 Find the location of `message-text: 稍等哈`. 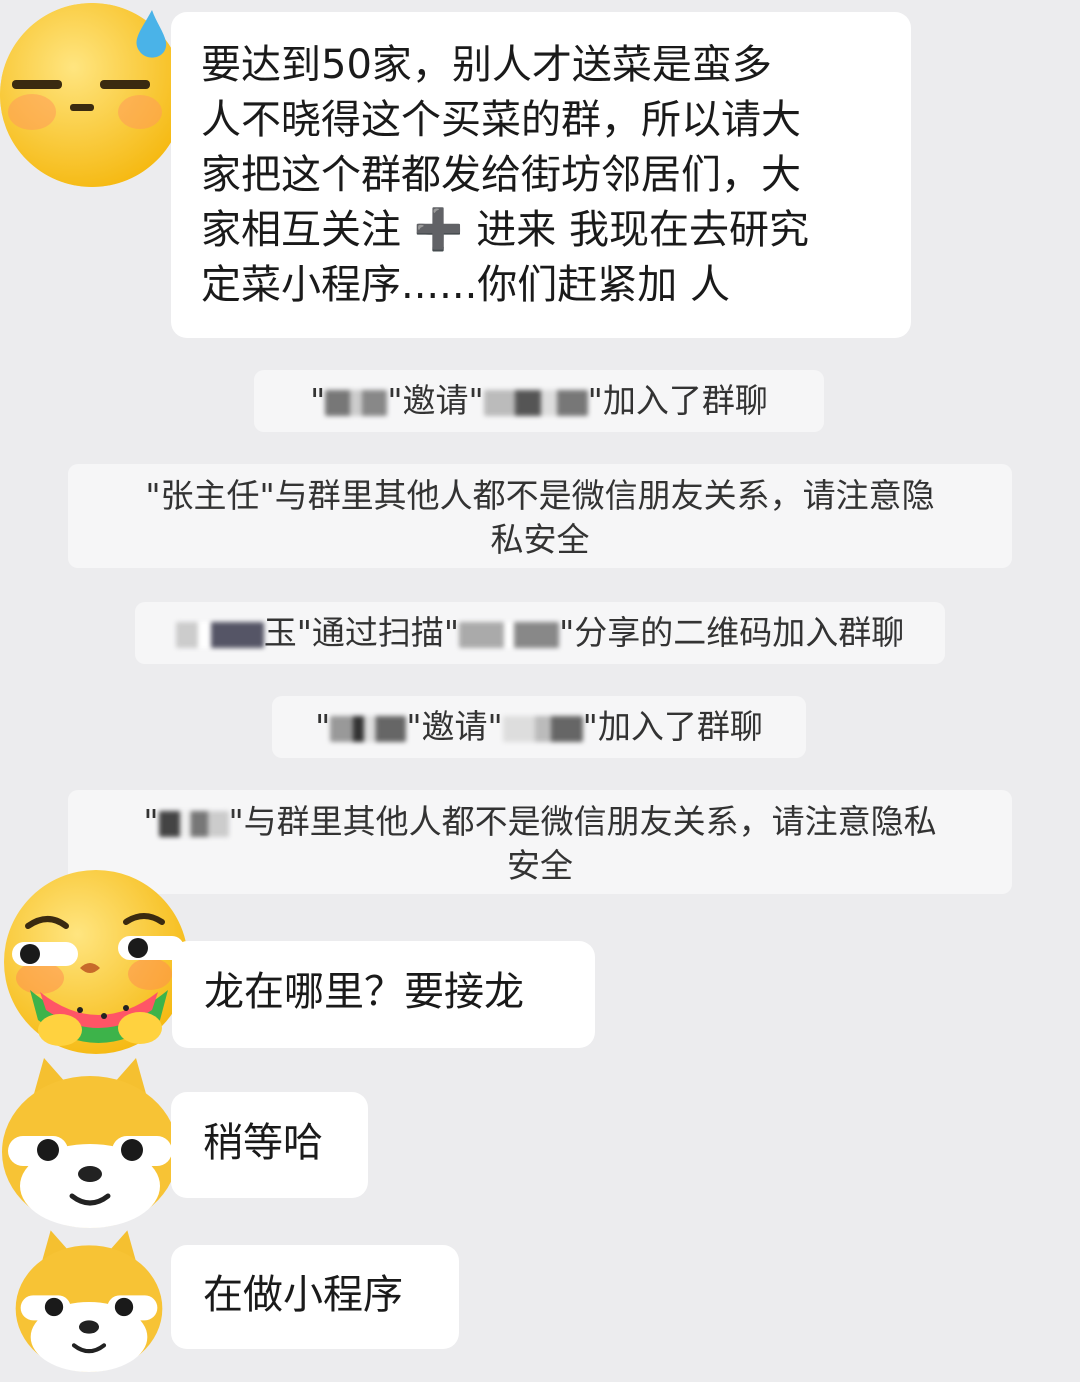

message-text: 稍等哈 is located at coordinates (263, 1143).